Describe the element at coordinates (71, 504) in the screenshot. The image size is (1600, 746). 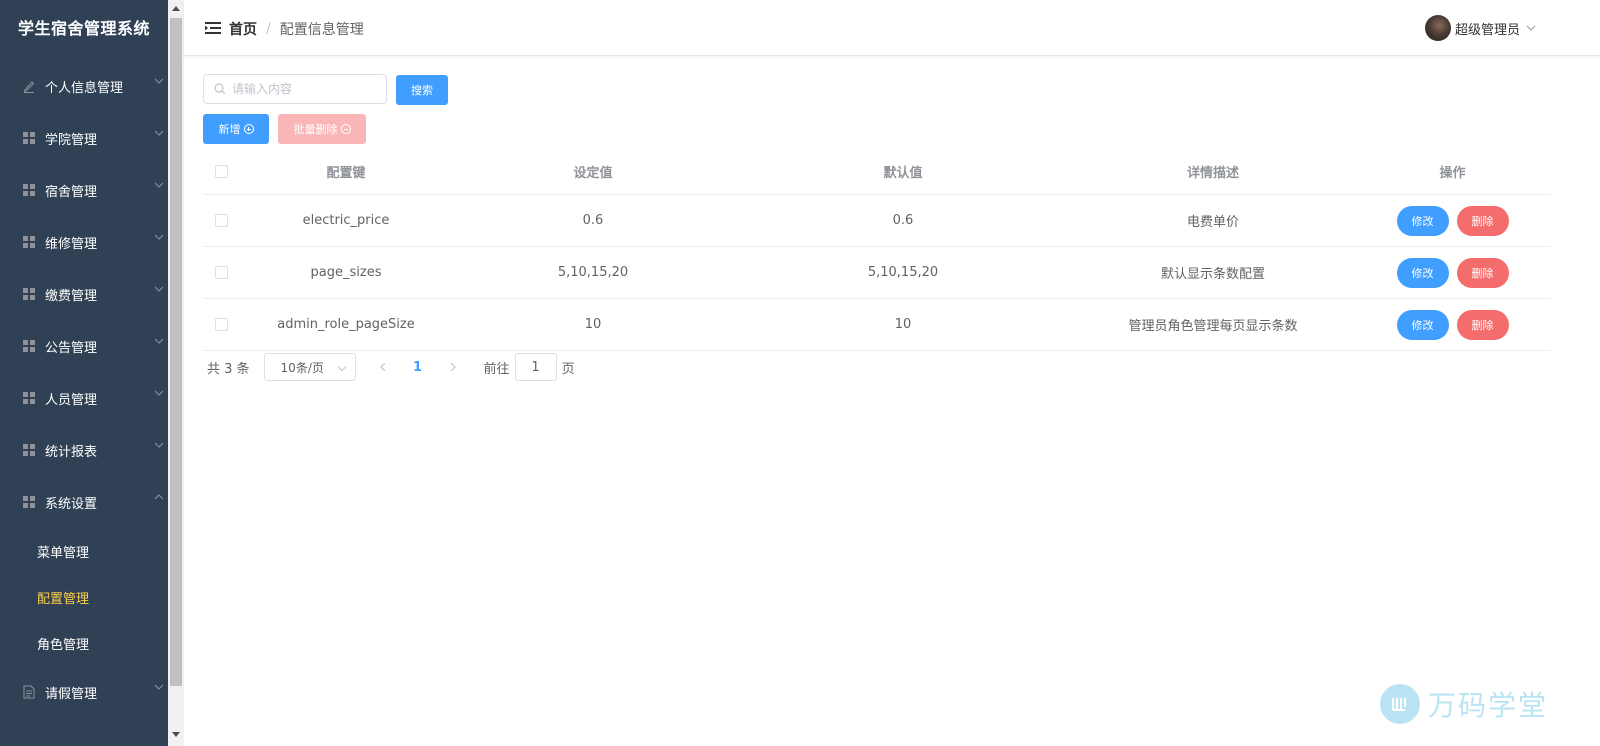
I see `sidebar-item-label: 系统设置` at that location.